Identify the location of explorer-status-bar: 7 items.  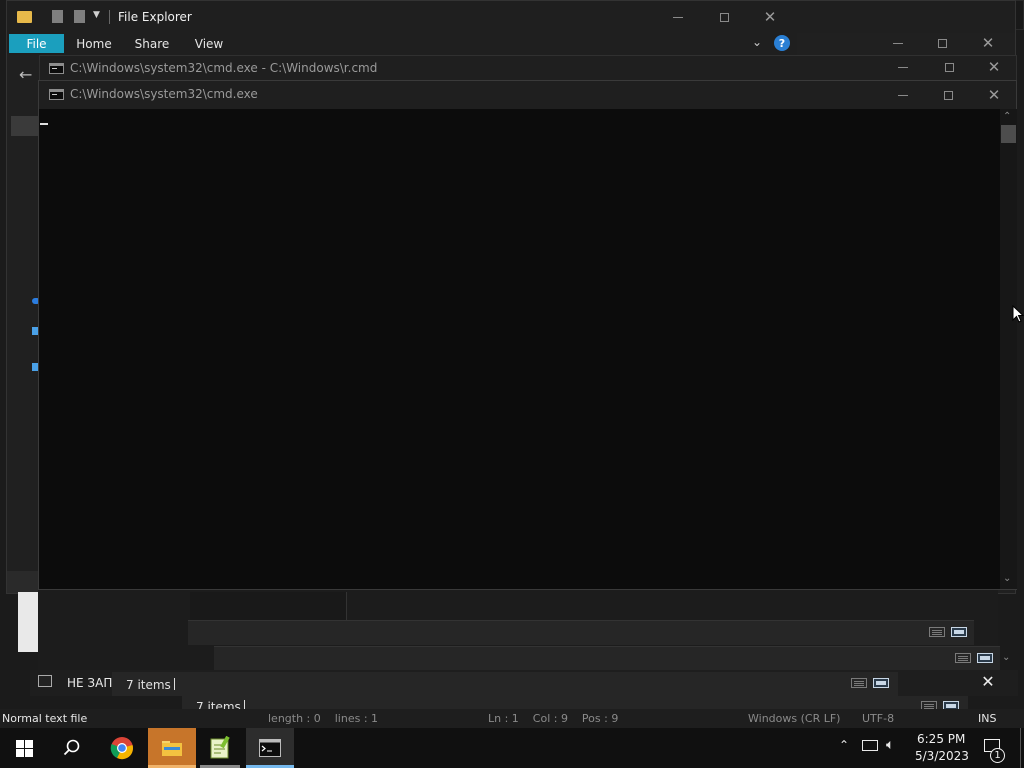
(505, 684).